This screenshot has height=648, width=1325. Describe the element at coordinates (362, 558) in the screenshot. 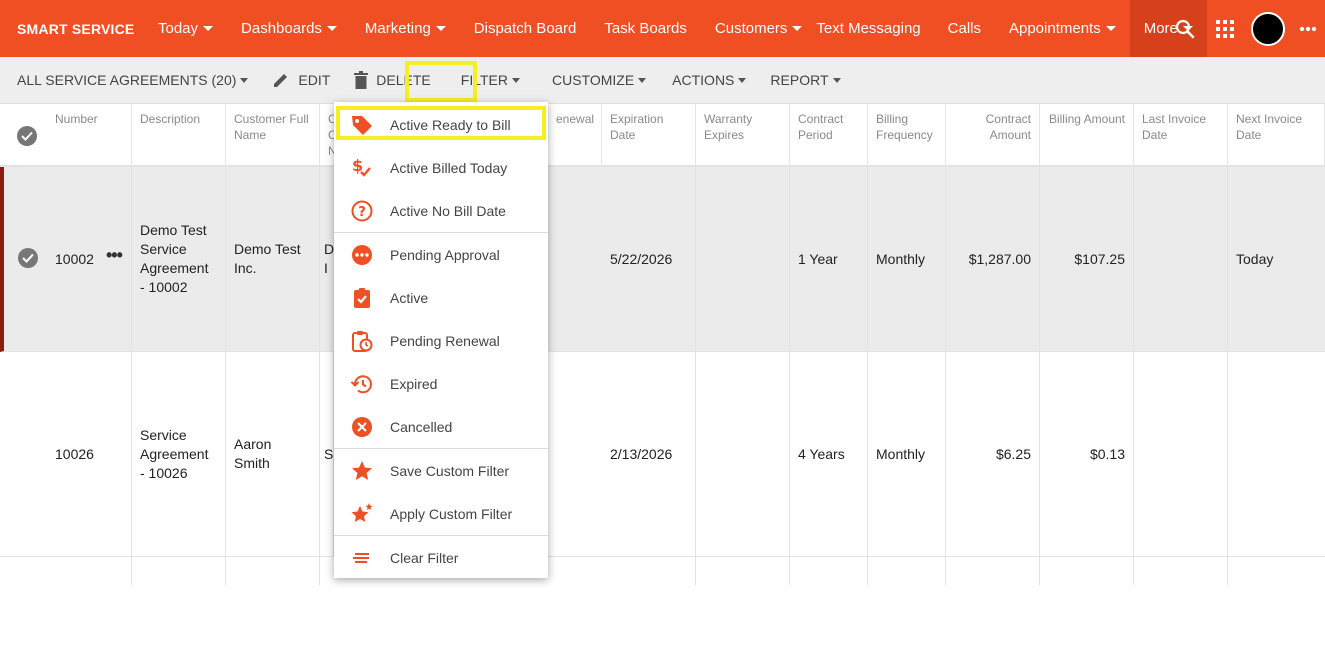

I see `clear-lines-icon` at that location.